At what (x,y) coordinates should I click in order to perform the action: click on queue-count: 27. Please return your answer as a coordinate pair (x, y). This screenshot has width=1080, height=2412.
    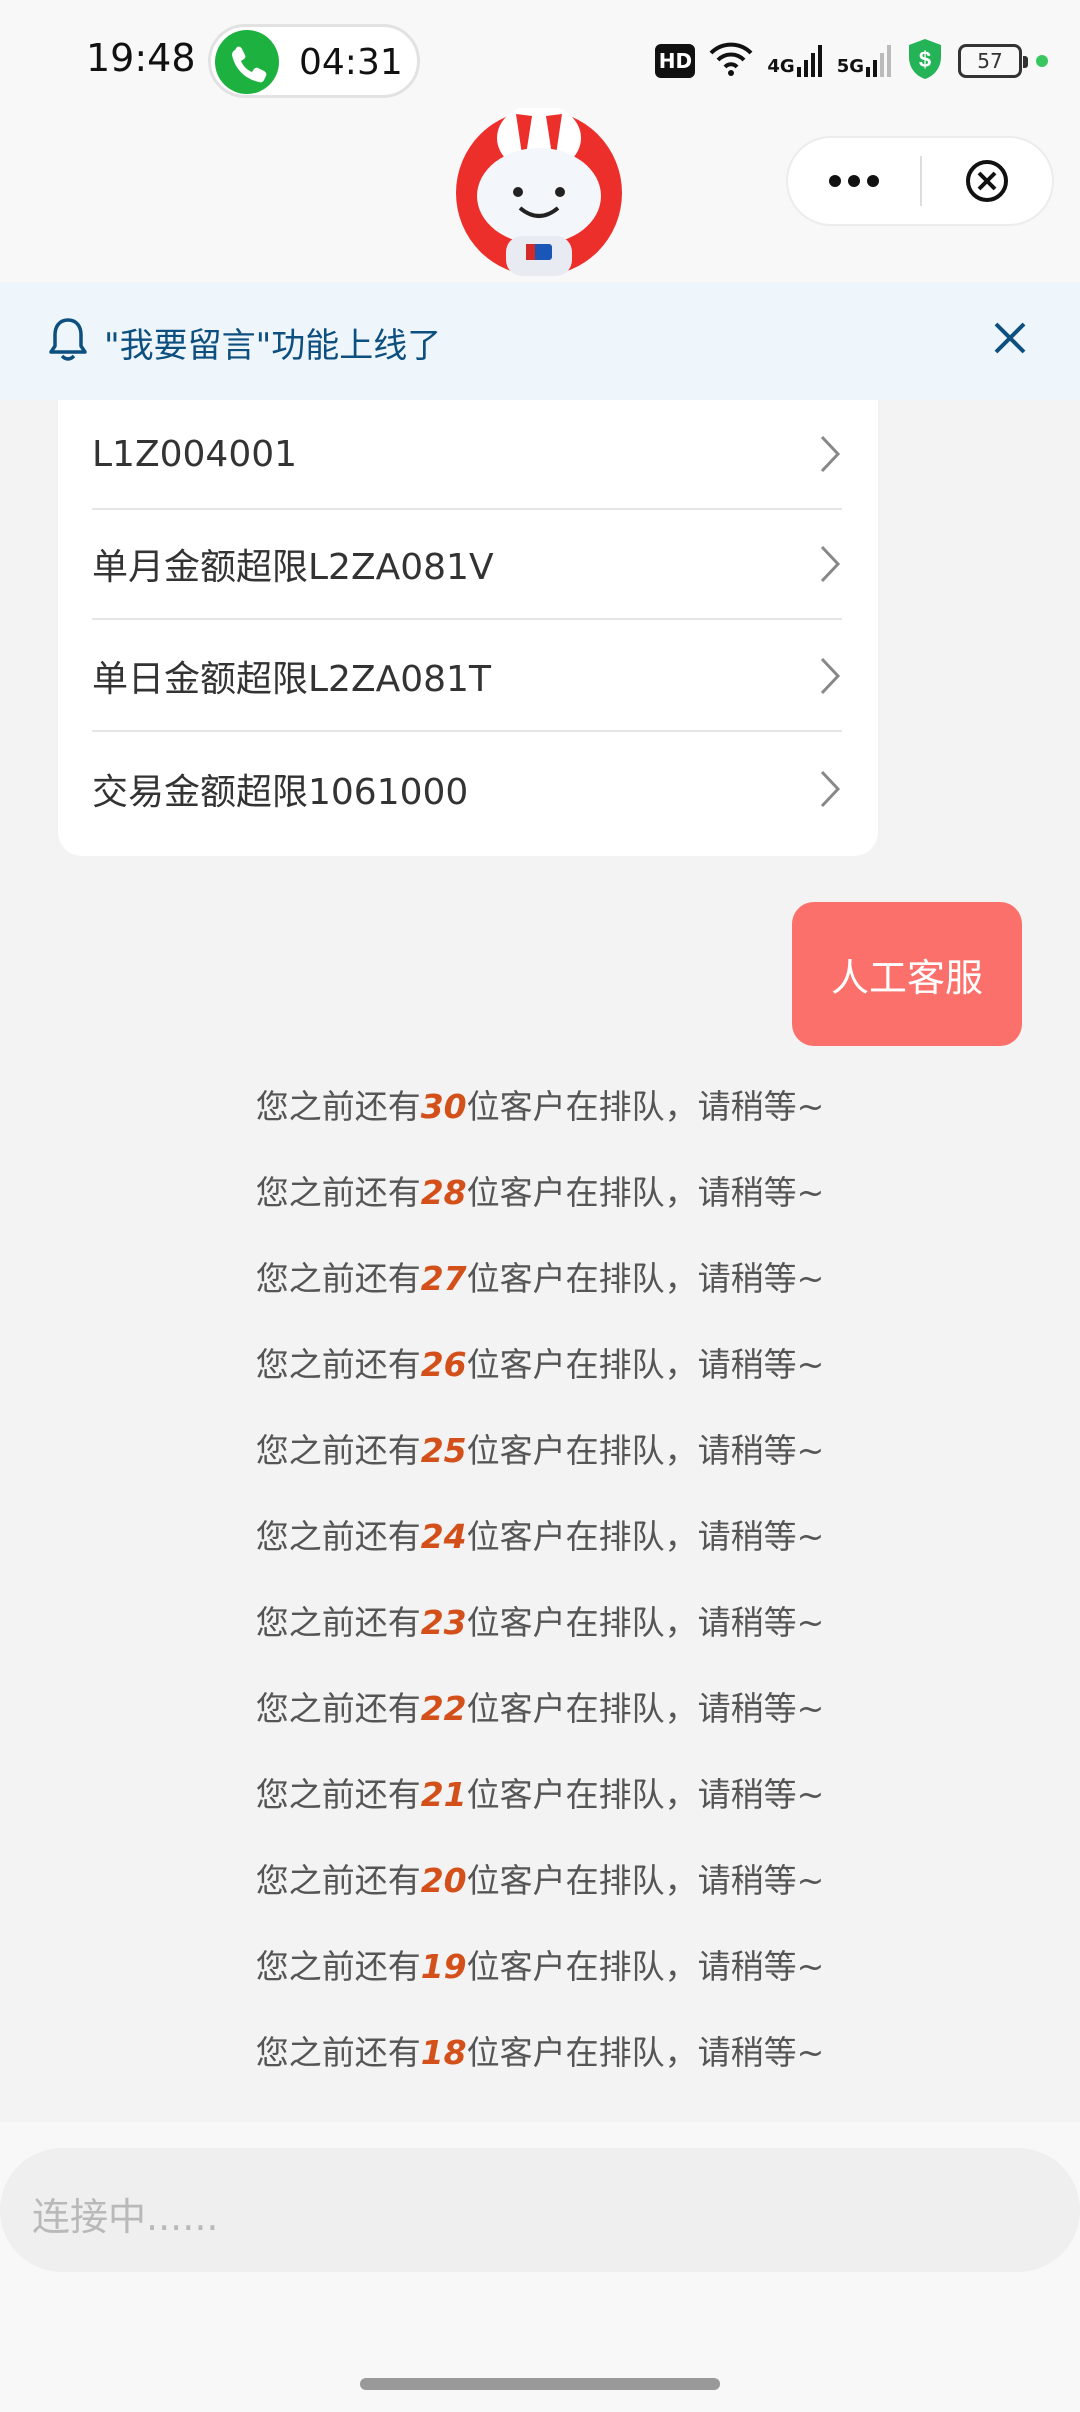
    Looking at the image, I should click on (443, 1278).